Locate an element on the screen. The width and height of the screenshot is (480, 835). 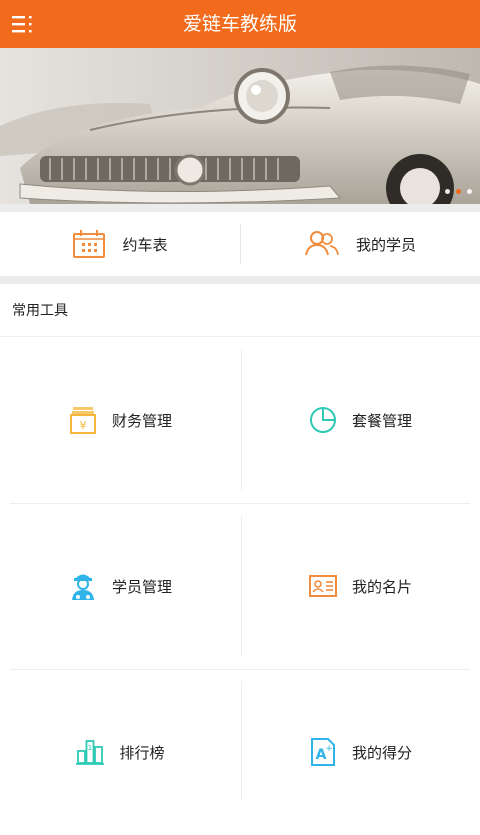
finance-management-tile: ¥ 财务管理 is located at coordinates (120, 420).